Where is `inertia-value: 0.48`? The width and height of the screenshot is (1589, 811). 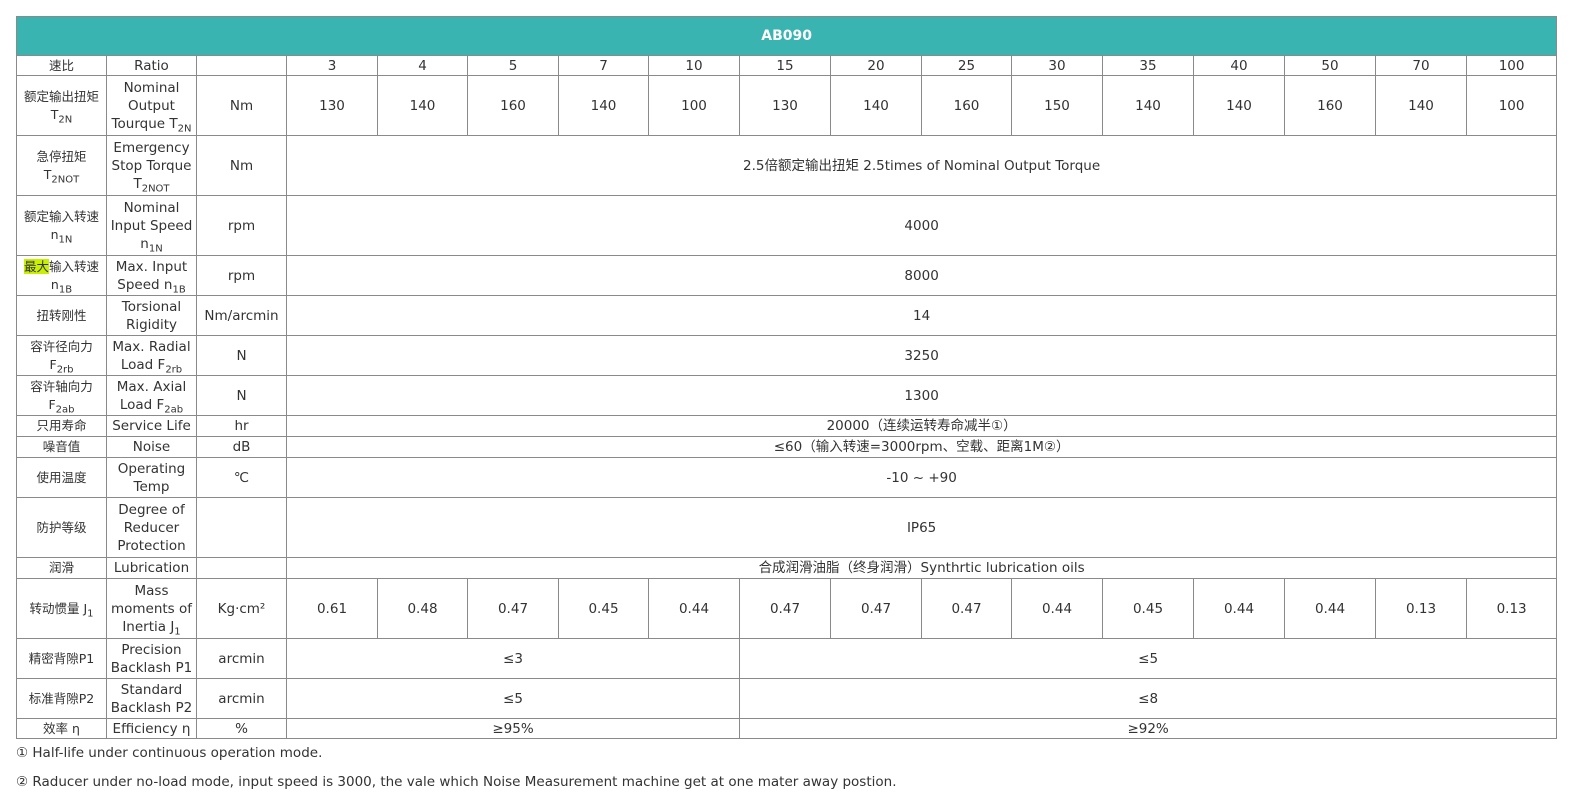
inertia-value: 0.48 is located at coordinates (422, 608).